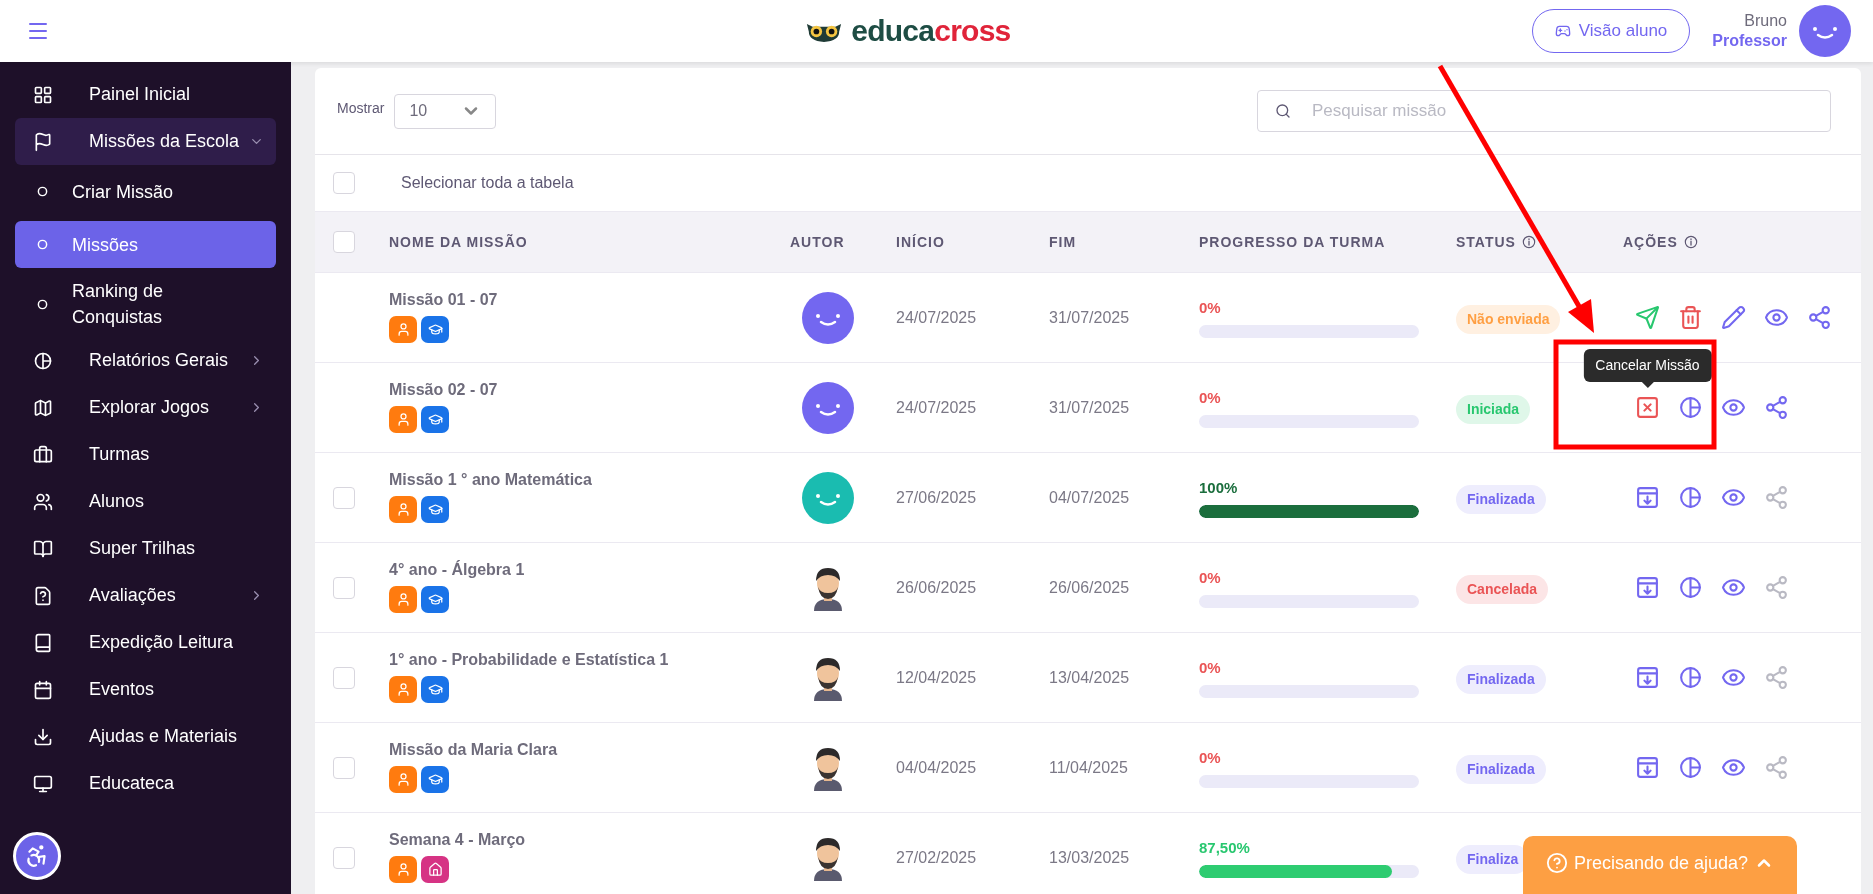  What do you see at coordinates (1090, 497) in the screenshot?
I see `end-date: 04/07/2025` at bounding box center [1090, 497].